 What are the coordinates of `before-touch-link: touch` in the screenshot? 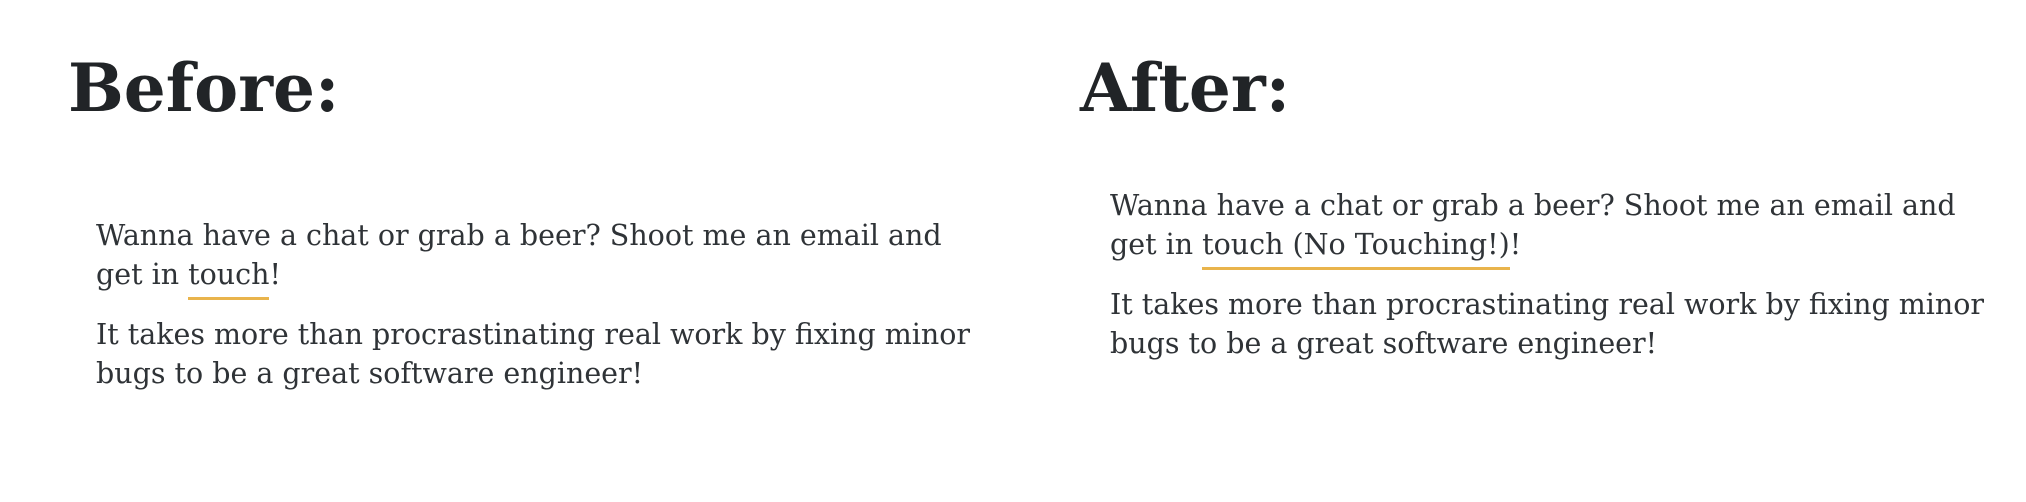 It's located at (229, 279).